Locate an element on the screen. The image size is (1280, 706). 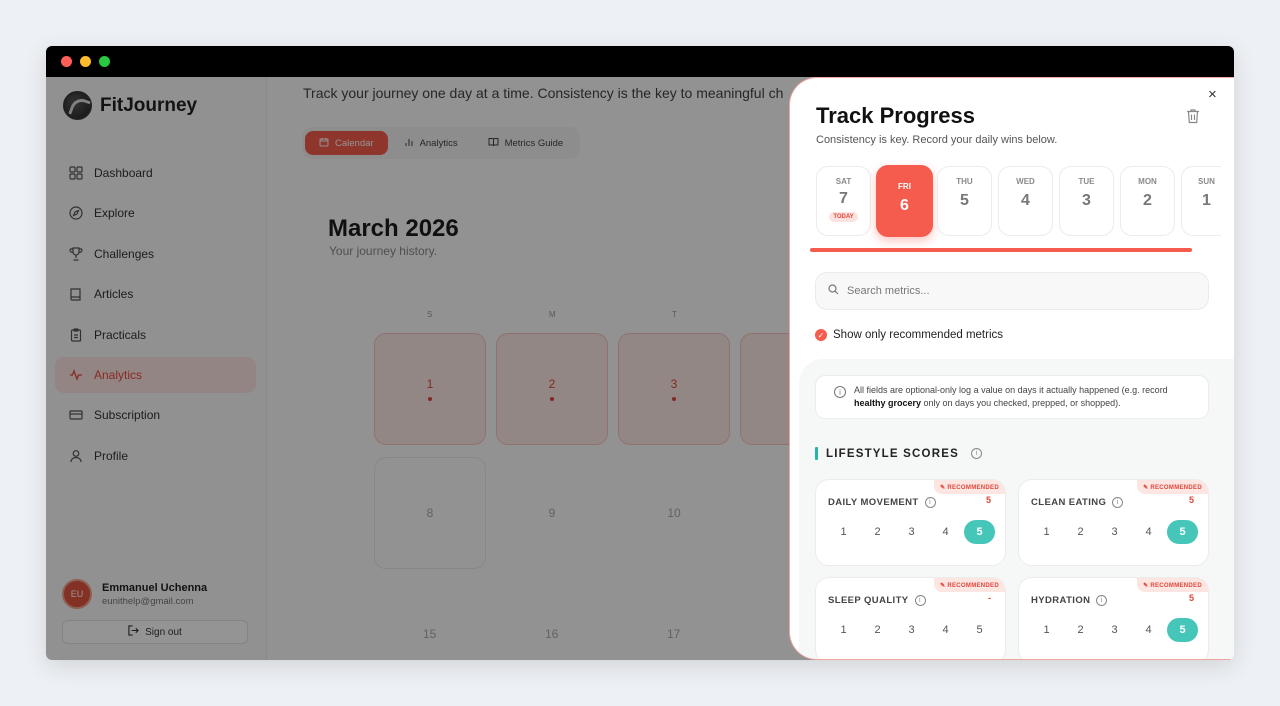
section-header: LIFESTYLE SCORES i is located at coordinates (898, 453).